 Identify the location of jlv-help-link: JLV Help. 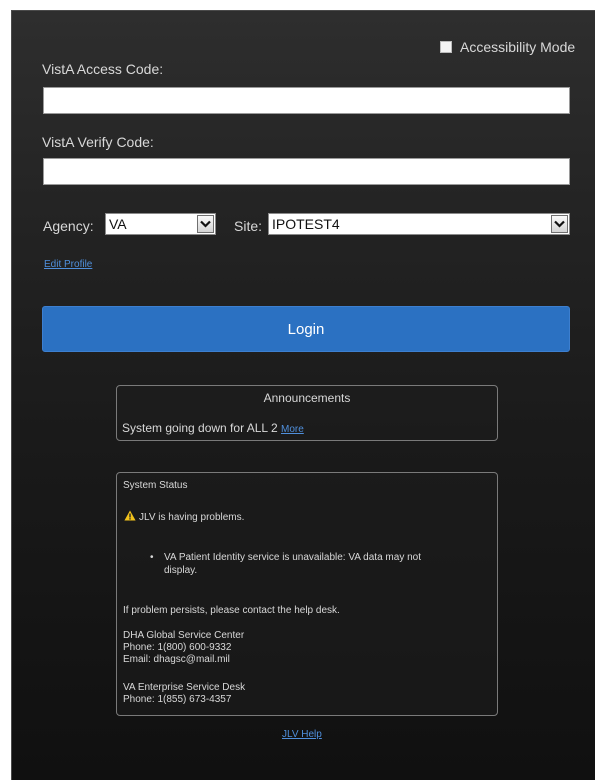
(302, 734).